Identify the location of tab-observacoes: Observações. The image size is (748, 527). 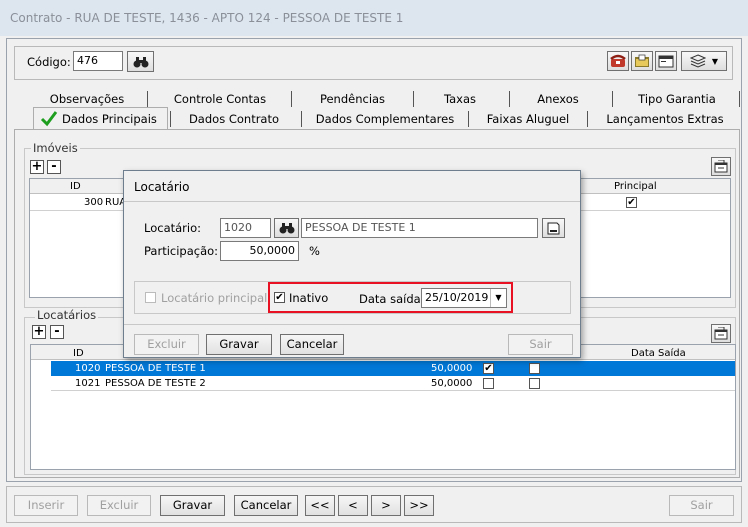
(87, 99).